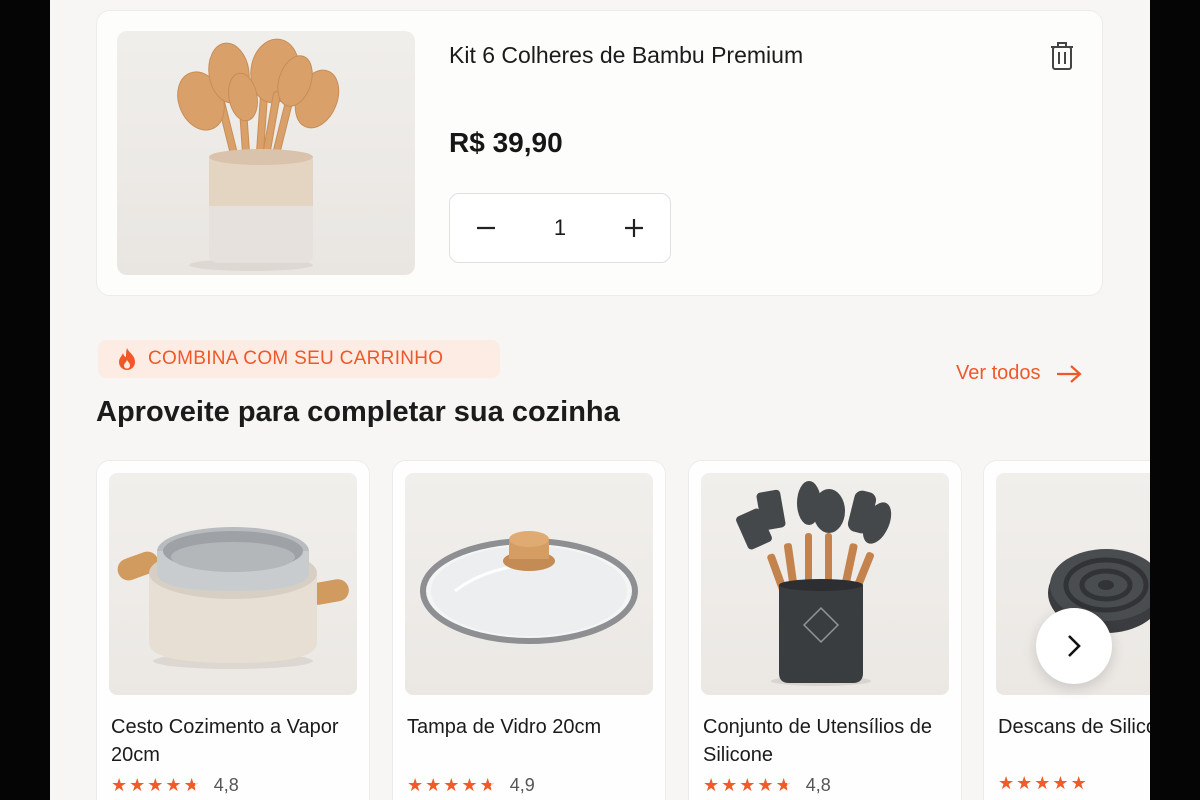 Image resolution: width=1200 pixels, height=800 pixels. I want to click on carousel-next-button, so click(1074, 646).